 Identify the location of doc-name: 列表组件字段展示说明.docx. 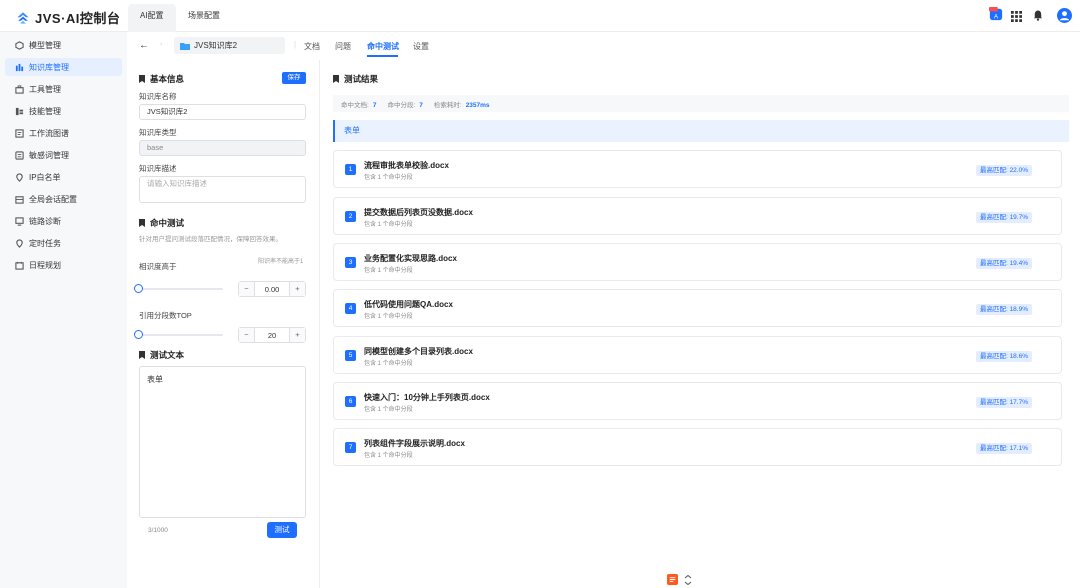
(414, 443).